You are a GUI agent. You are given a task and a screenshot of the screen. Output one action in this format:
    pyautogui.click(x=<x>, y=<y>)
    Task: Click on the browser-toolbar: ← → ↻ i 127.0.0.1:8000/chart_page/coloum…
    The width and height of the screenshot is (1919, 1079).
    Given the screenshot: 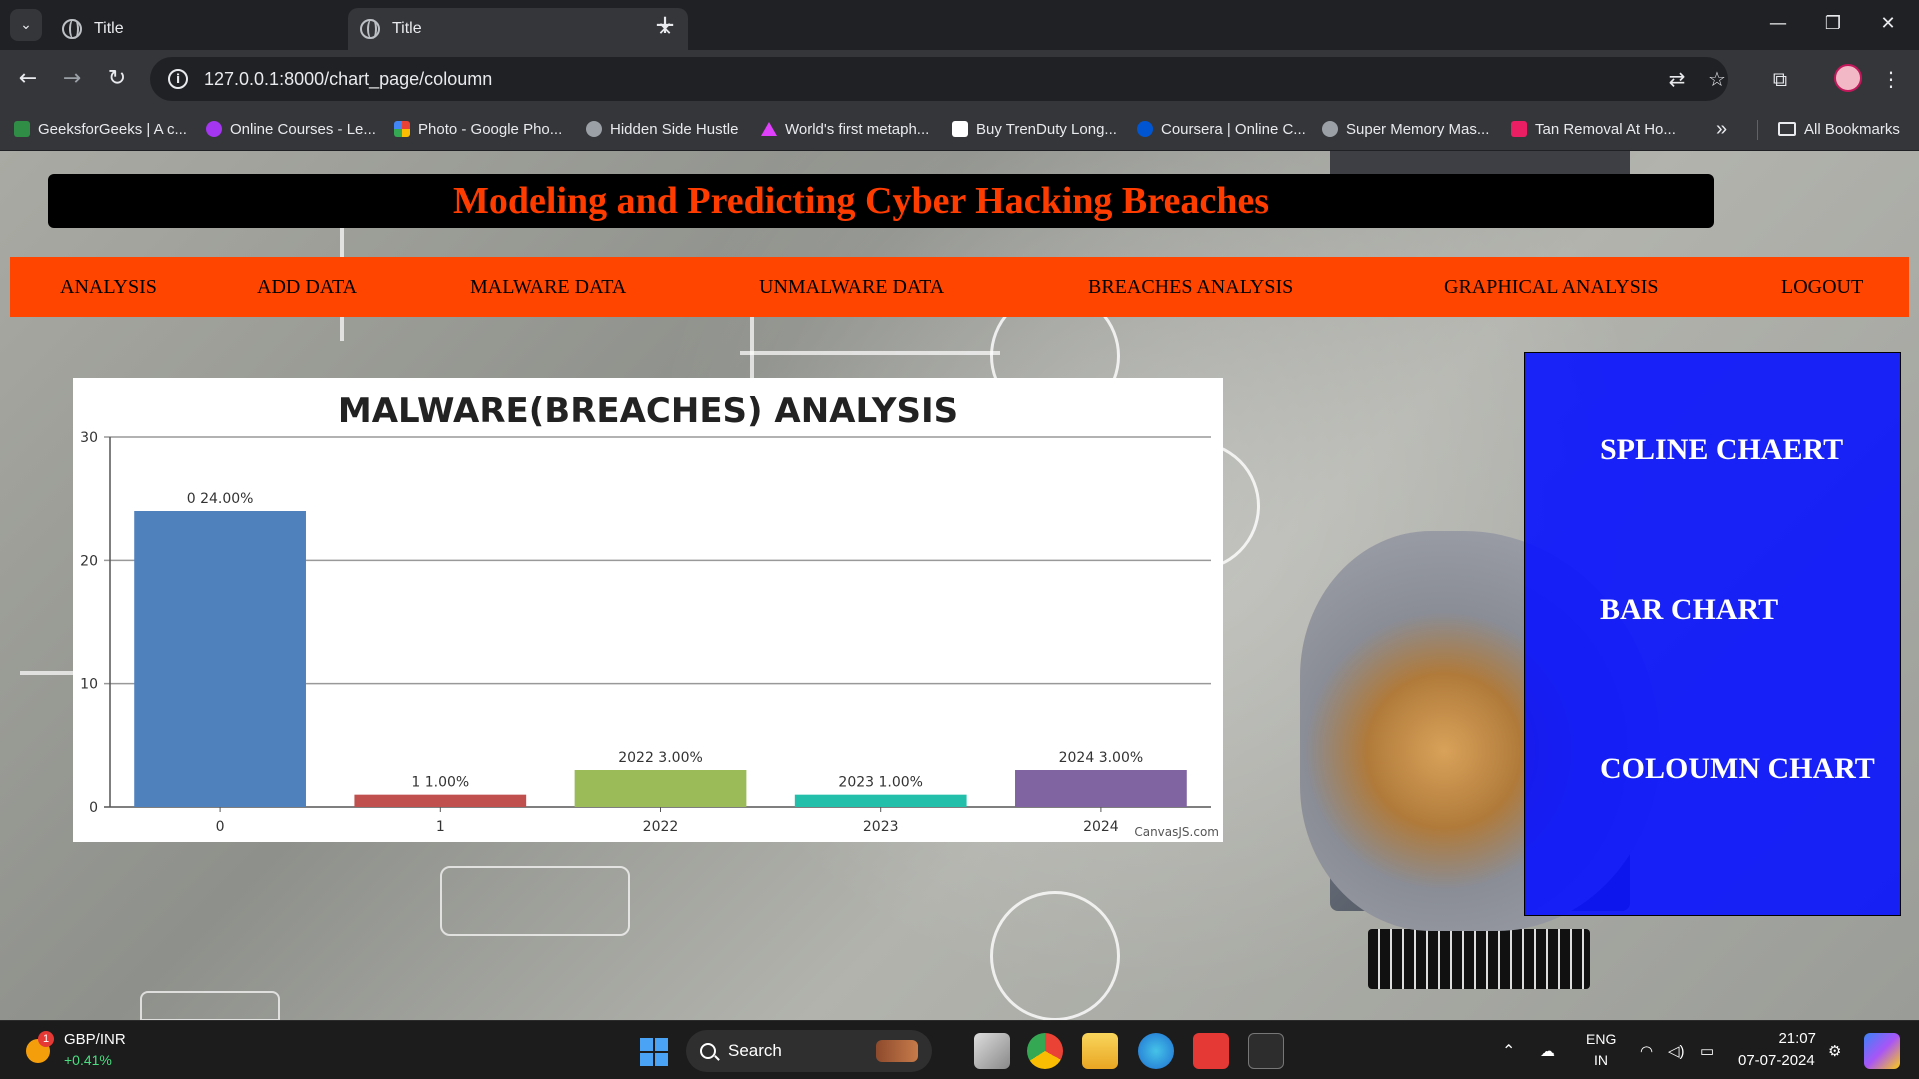 What is the action you would take?
    pyautogui.click(x=959, y=79)
    